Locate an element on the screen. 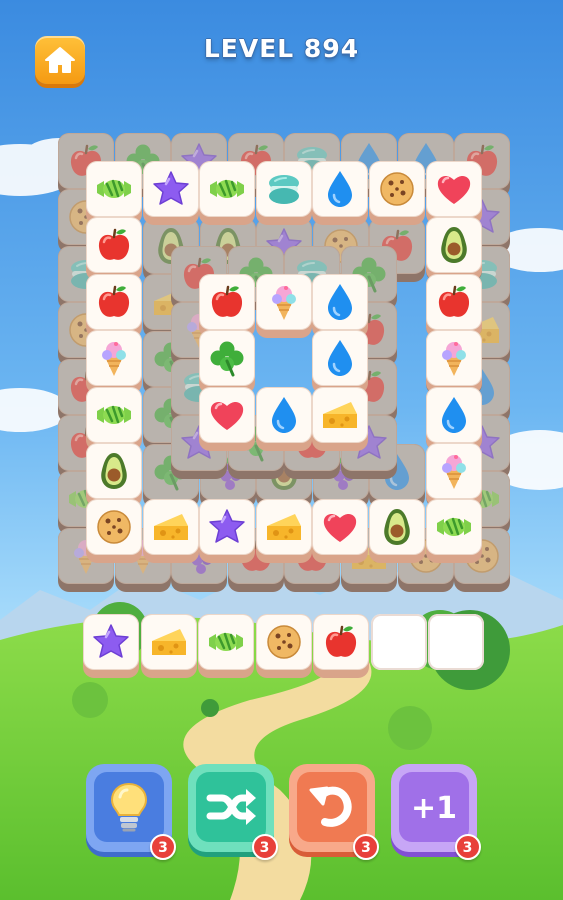 This screenshot has height=900, width=563. plus-one-label: +1 is located at coordinates (433, 808).